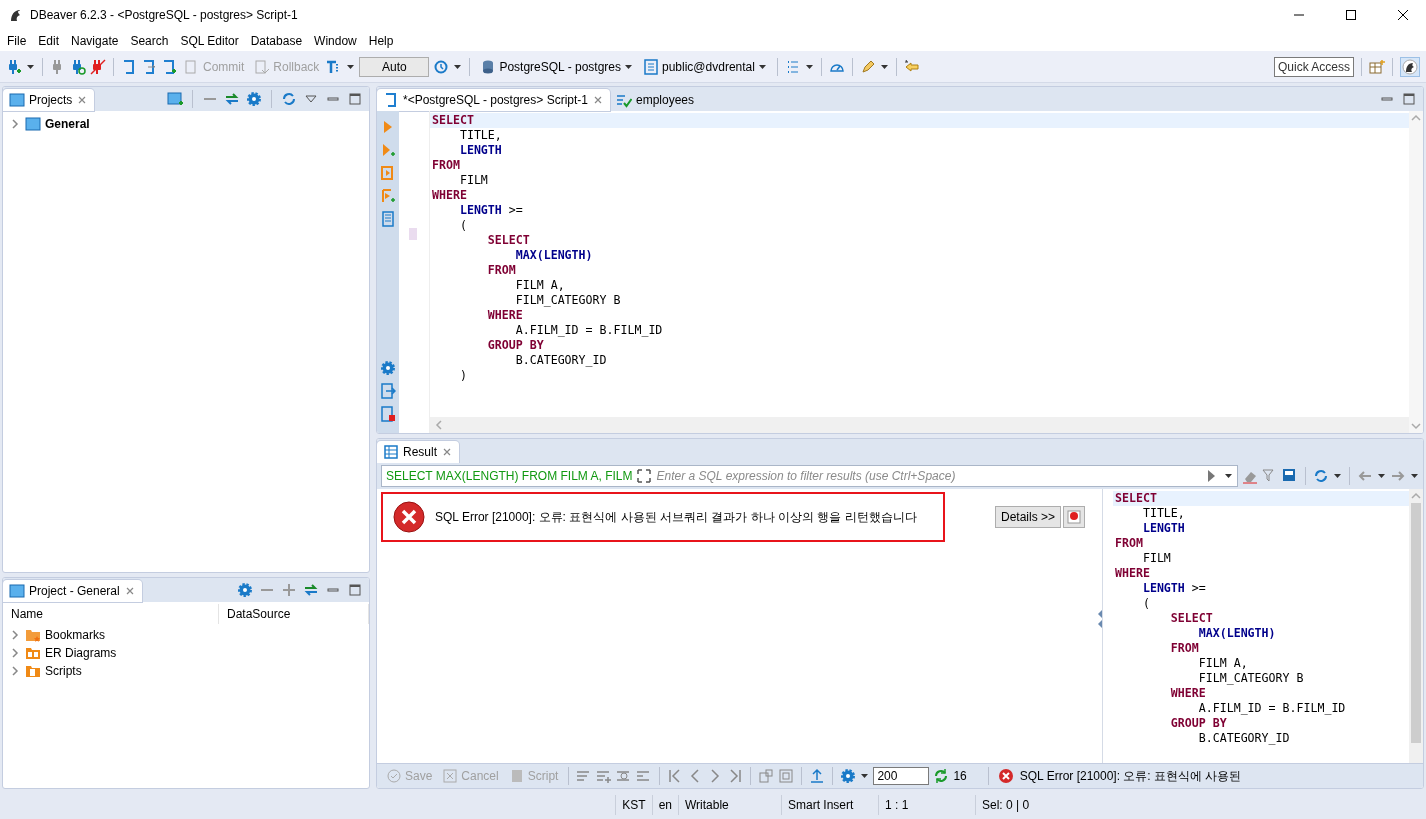  What do you see at coordinates (655, 100) in the screenshot?
I see `editor-tab: employees` at bounding box center [655, 100].